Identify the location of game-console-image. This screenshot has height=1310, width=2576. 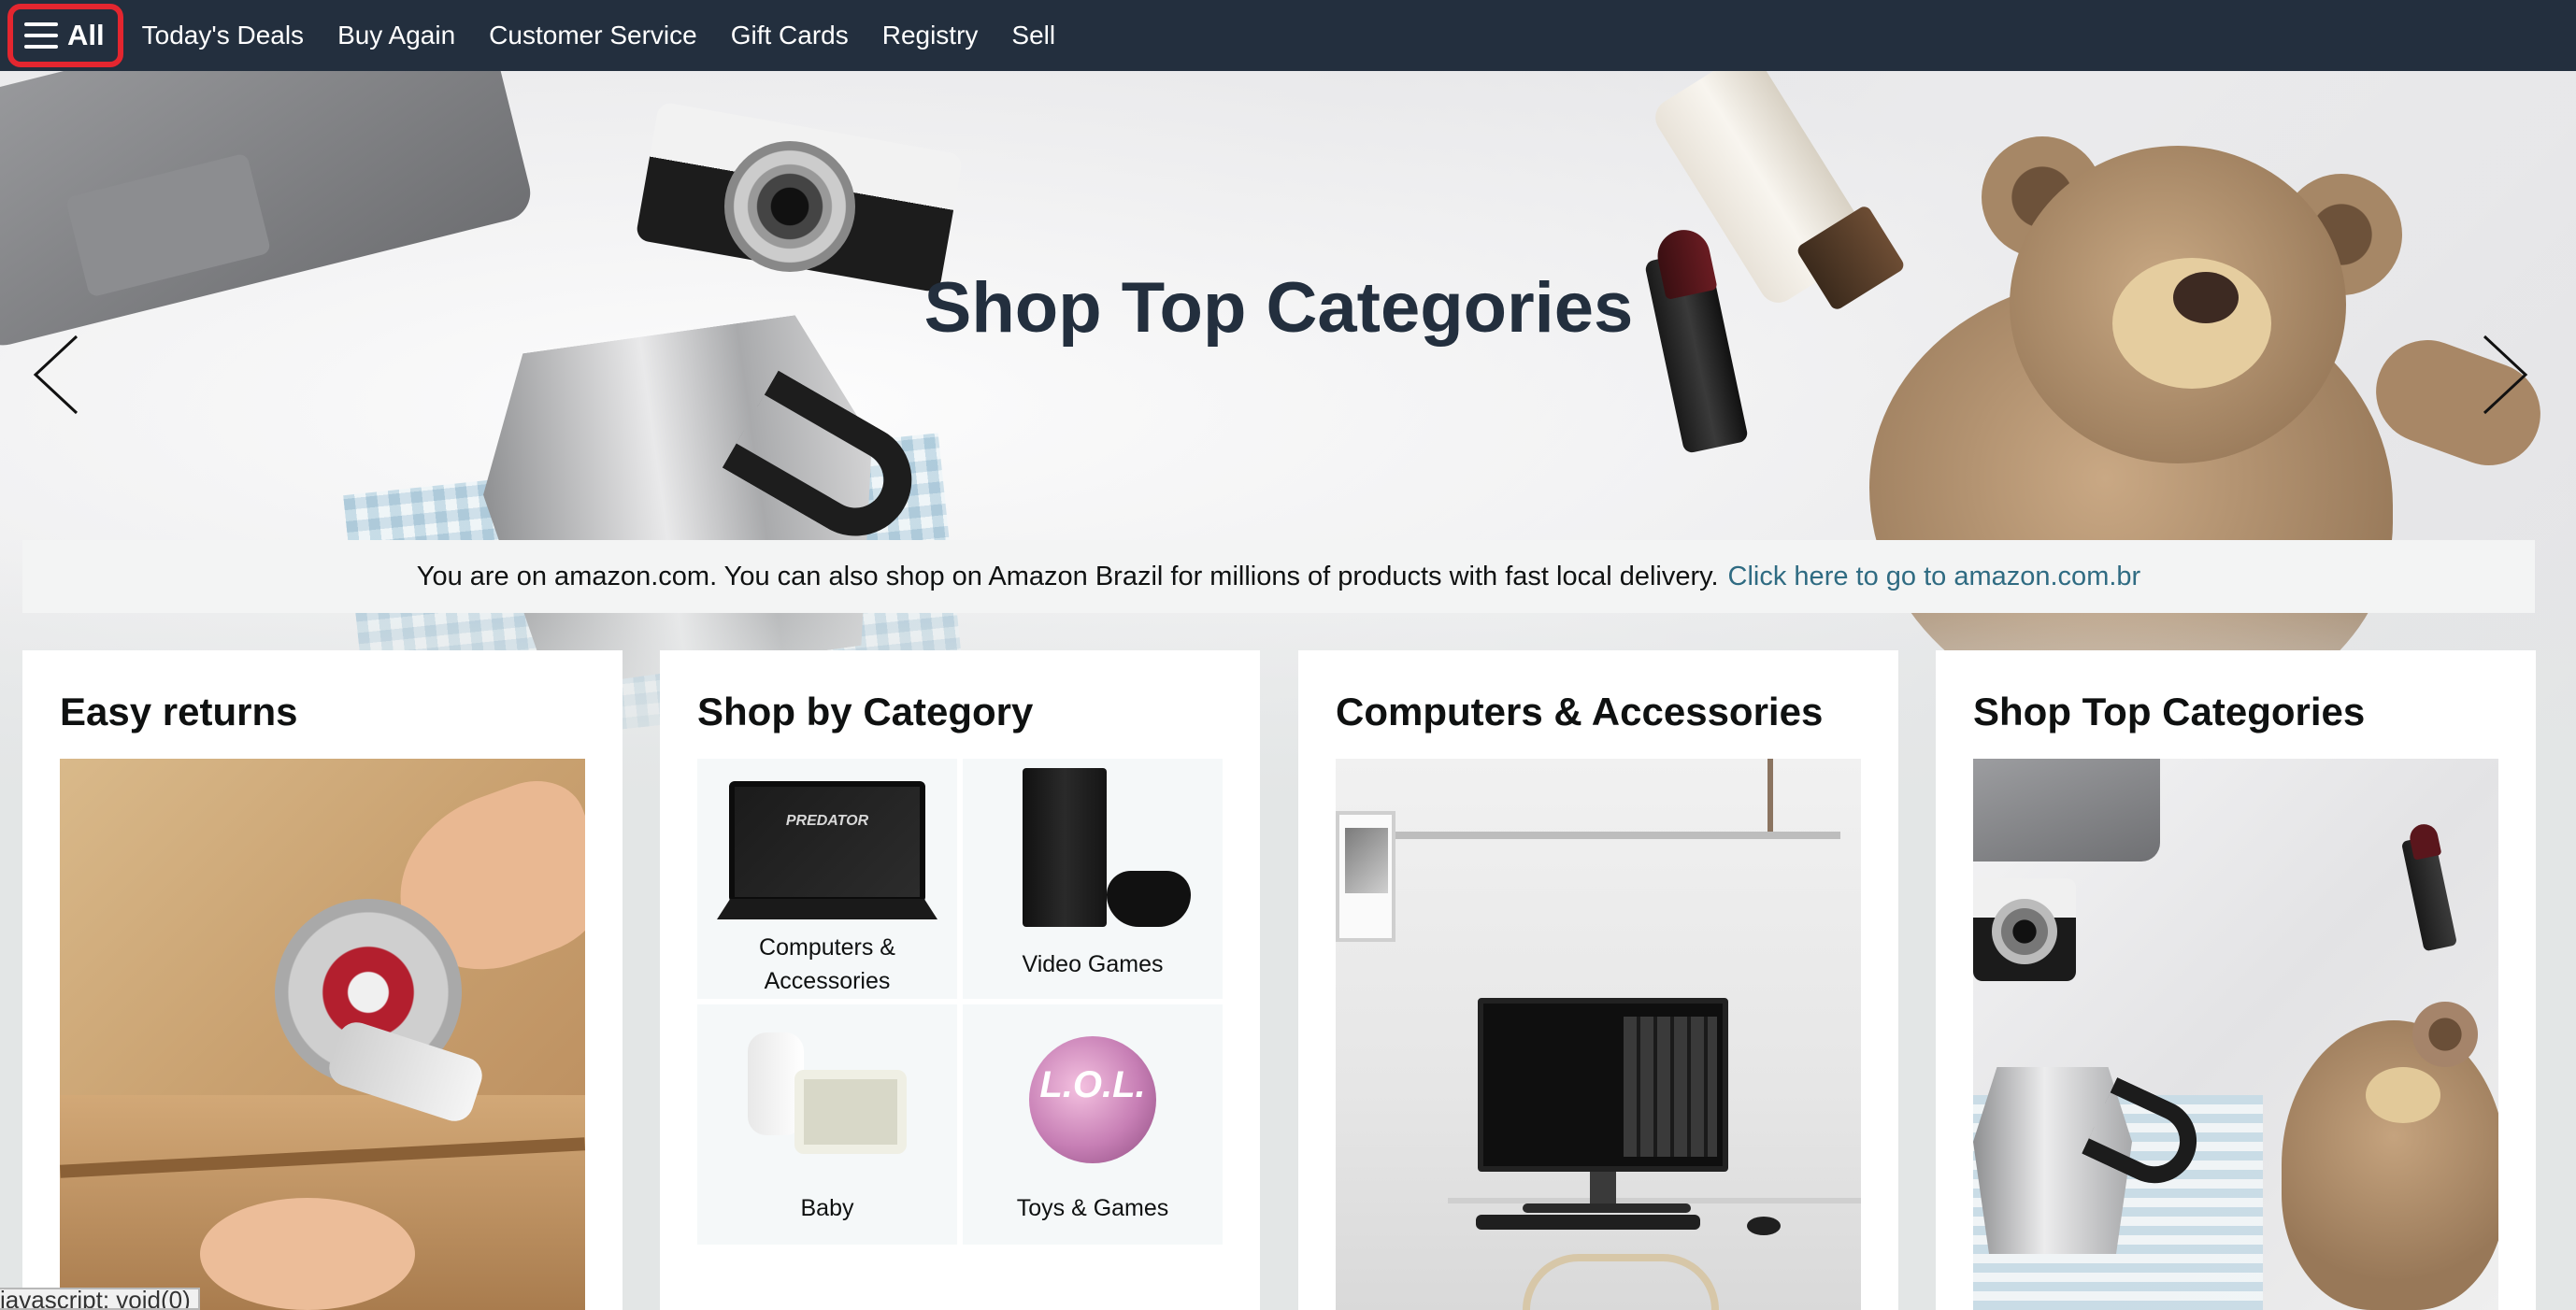
(1065, 847).